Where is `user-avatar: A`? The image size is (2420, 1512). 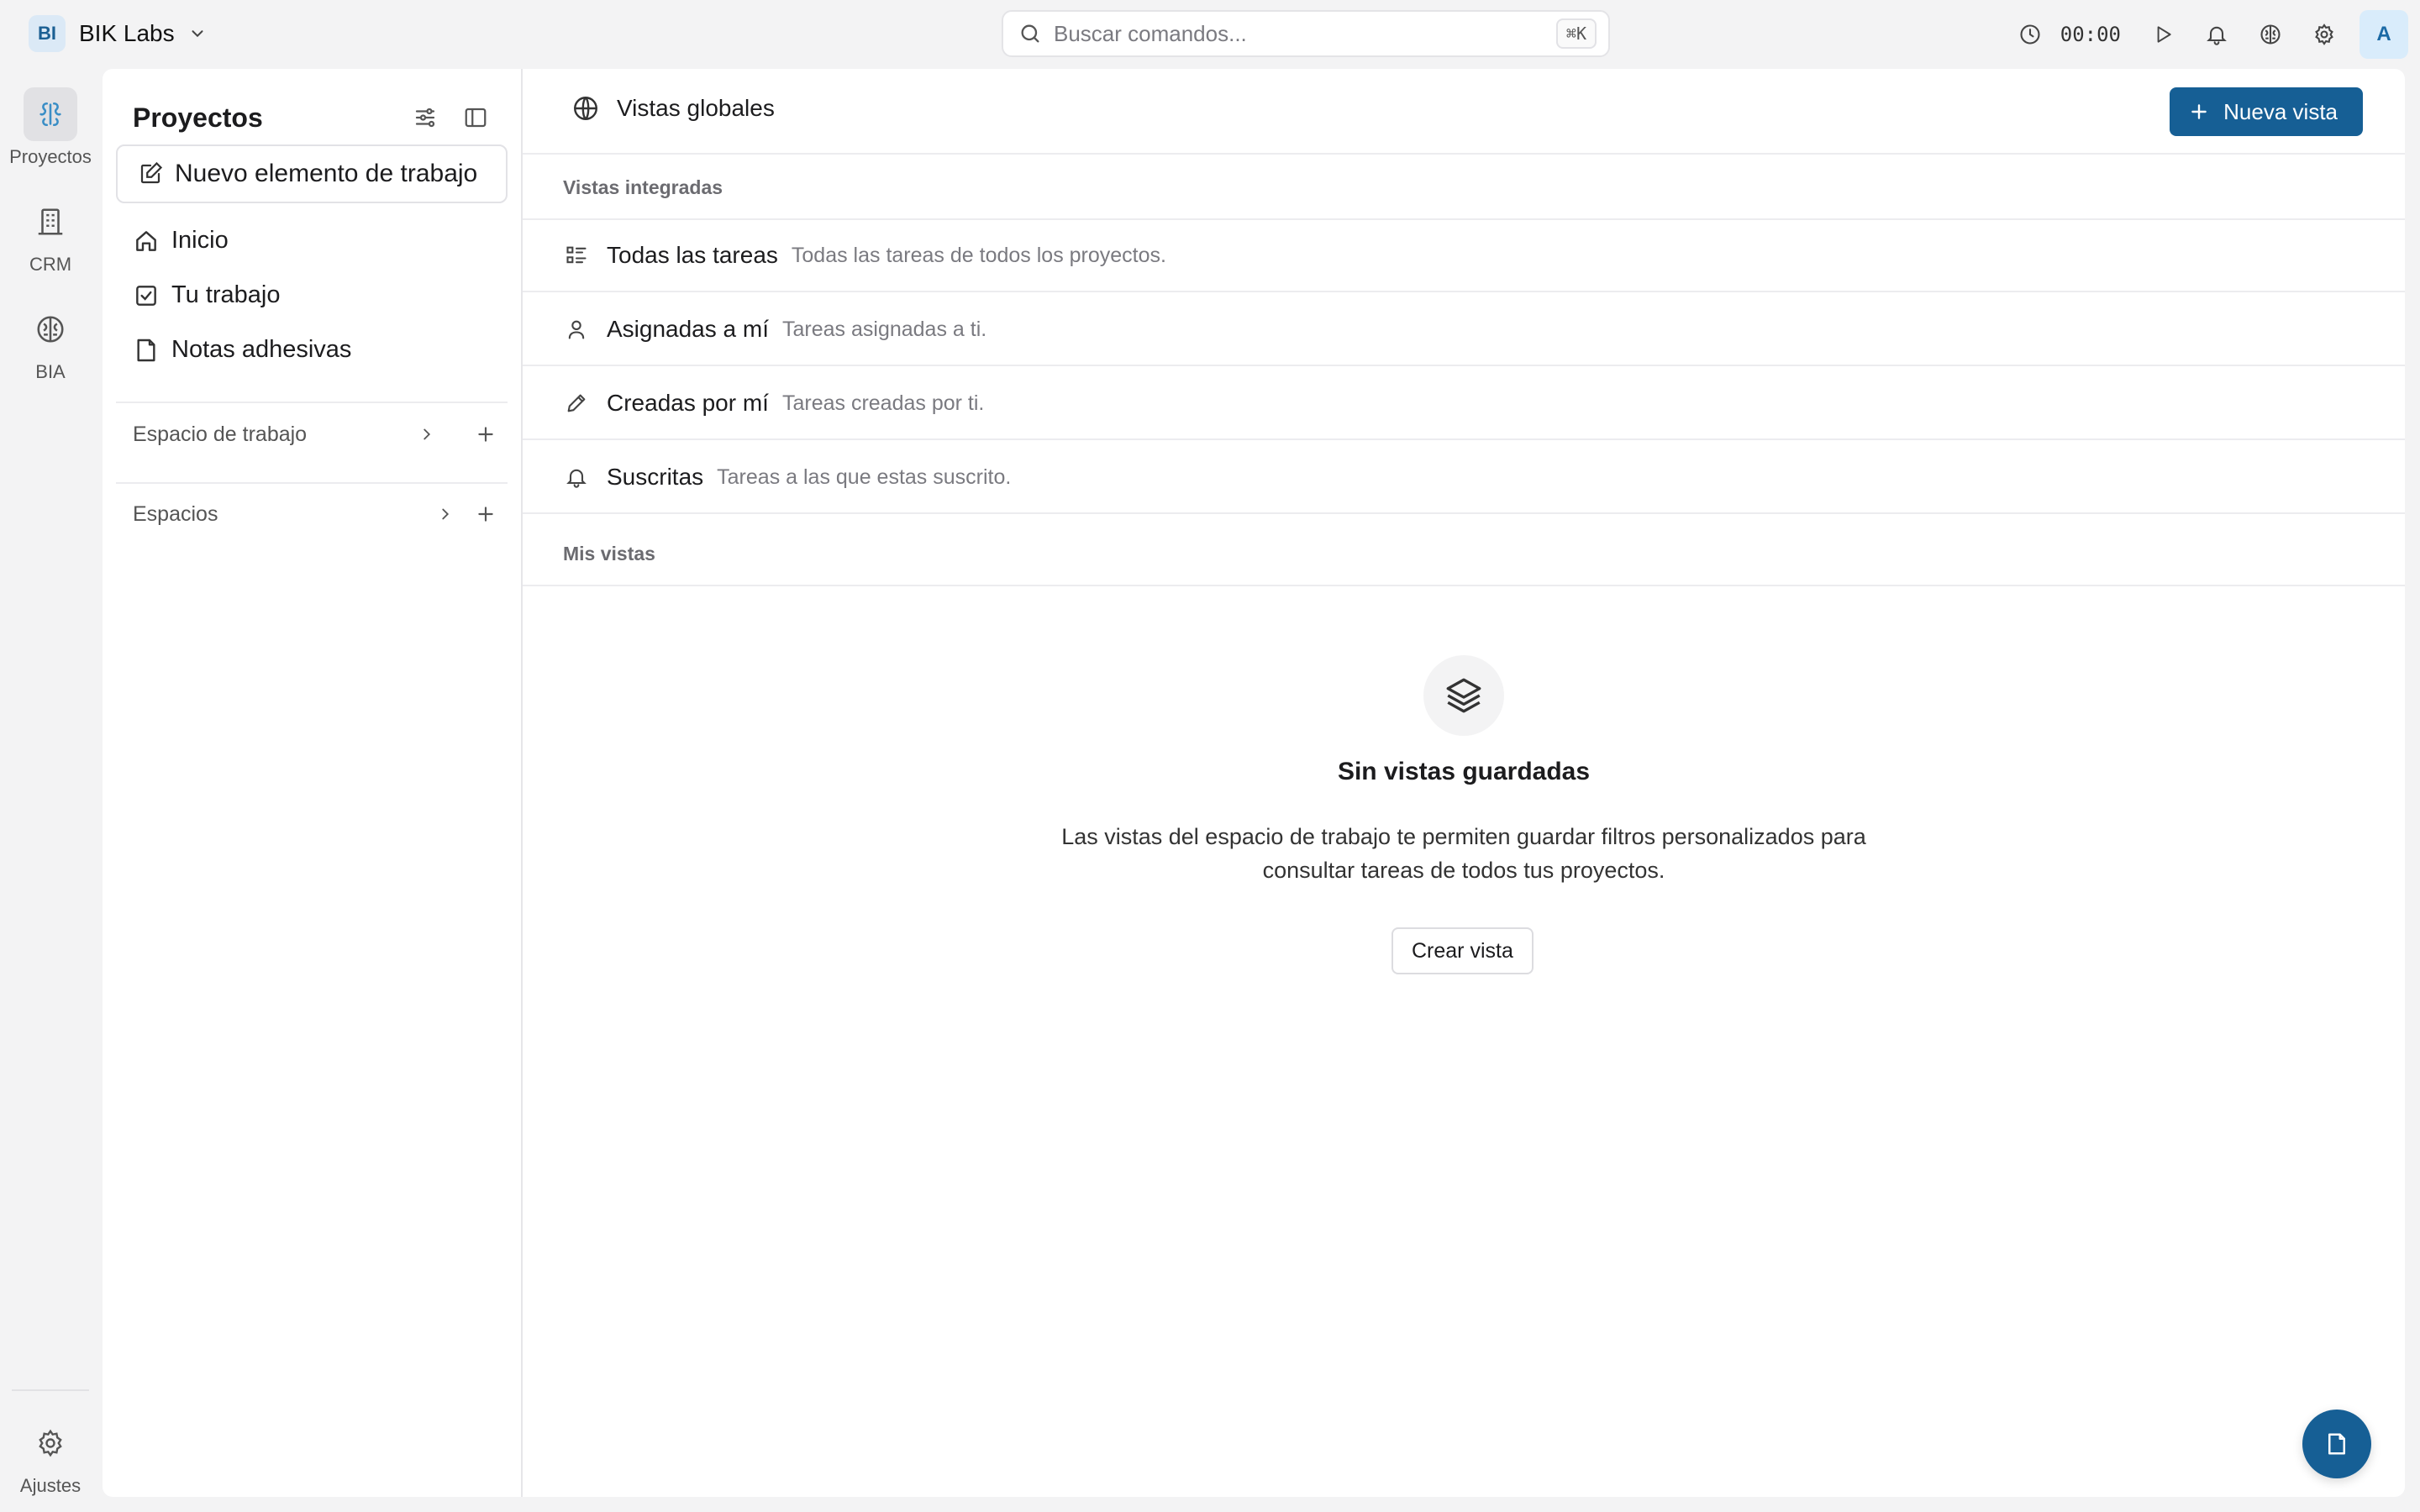 user-avatar: A is located at coordinates (2384, 34).